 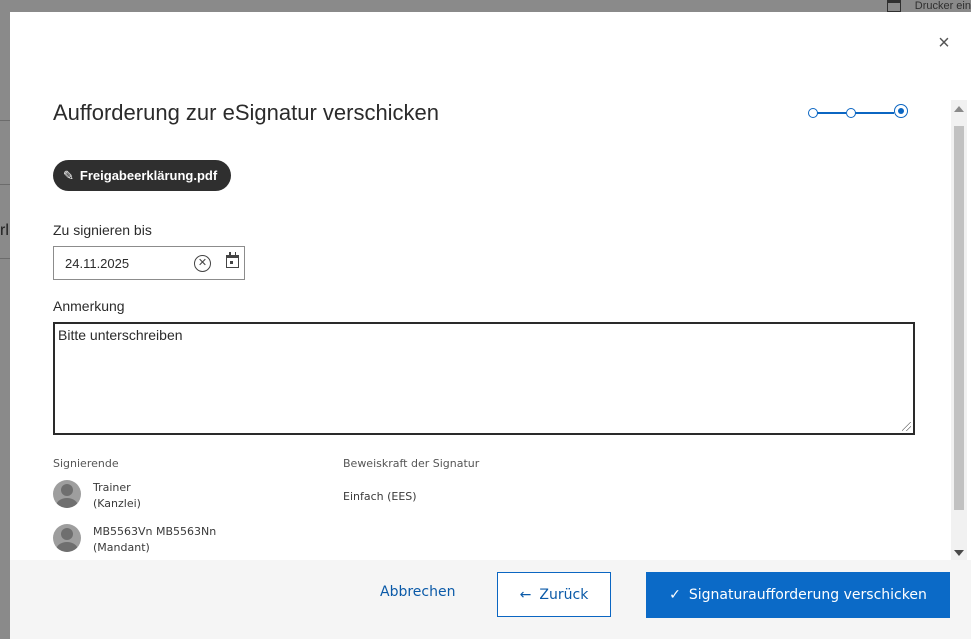 I want to click on due-date-field: ✕, so click(x=149, y=263).